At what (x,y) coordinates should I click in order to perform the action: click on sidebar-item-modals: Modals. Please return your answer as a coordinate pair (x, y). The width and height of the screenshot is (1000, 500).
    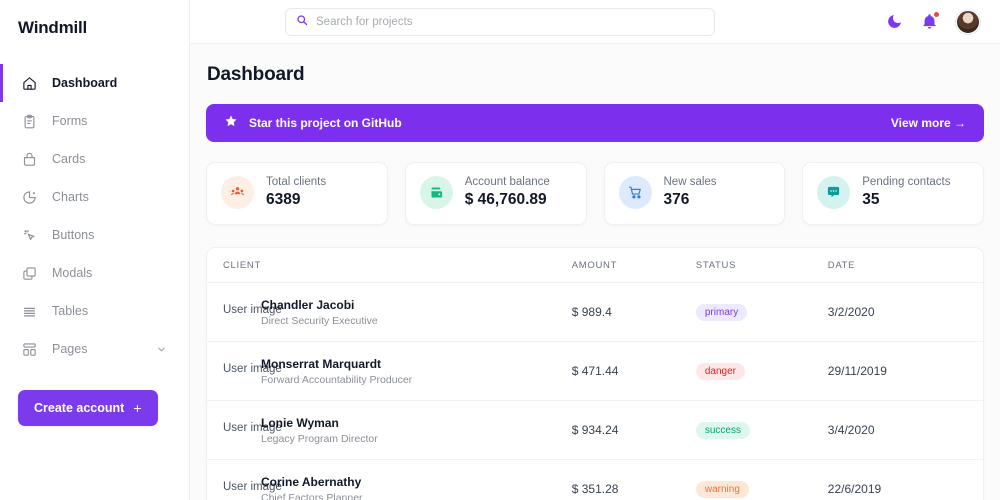
    Looking at the image, I should click on (94, 273).